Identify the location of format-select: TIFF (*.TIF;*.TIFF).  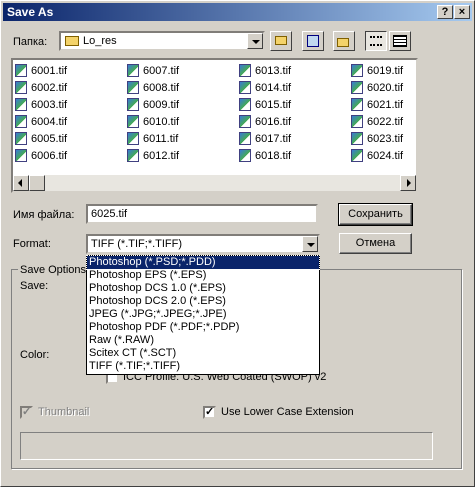
(203, 244).